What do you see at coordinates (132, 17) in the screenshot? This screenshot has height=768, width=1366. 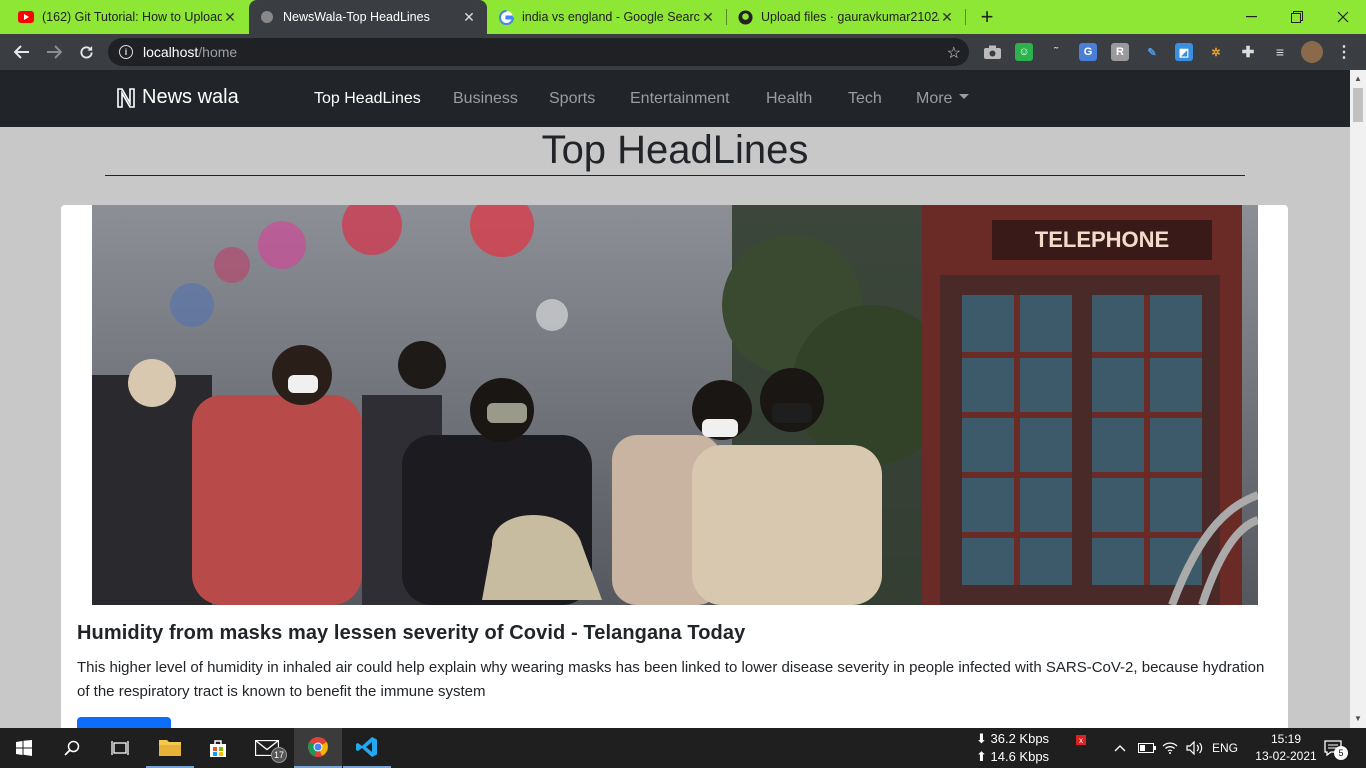 I see `tab-label: (162) Git Tutorial: How to Upload` at bounding box center [132, 17].